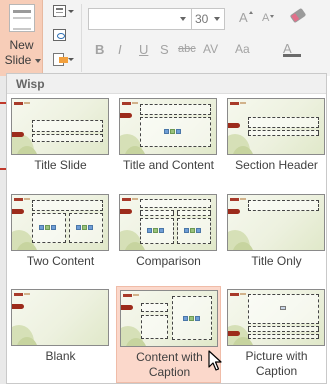 The height and width of the screenshot is (384, 330). I want to click on reset-icon, so click(59, 35).